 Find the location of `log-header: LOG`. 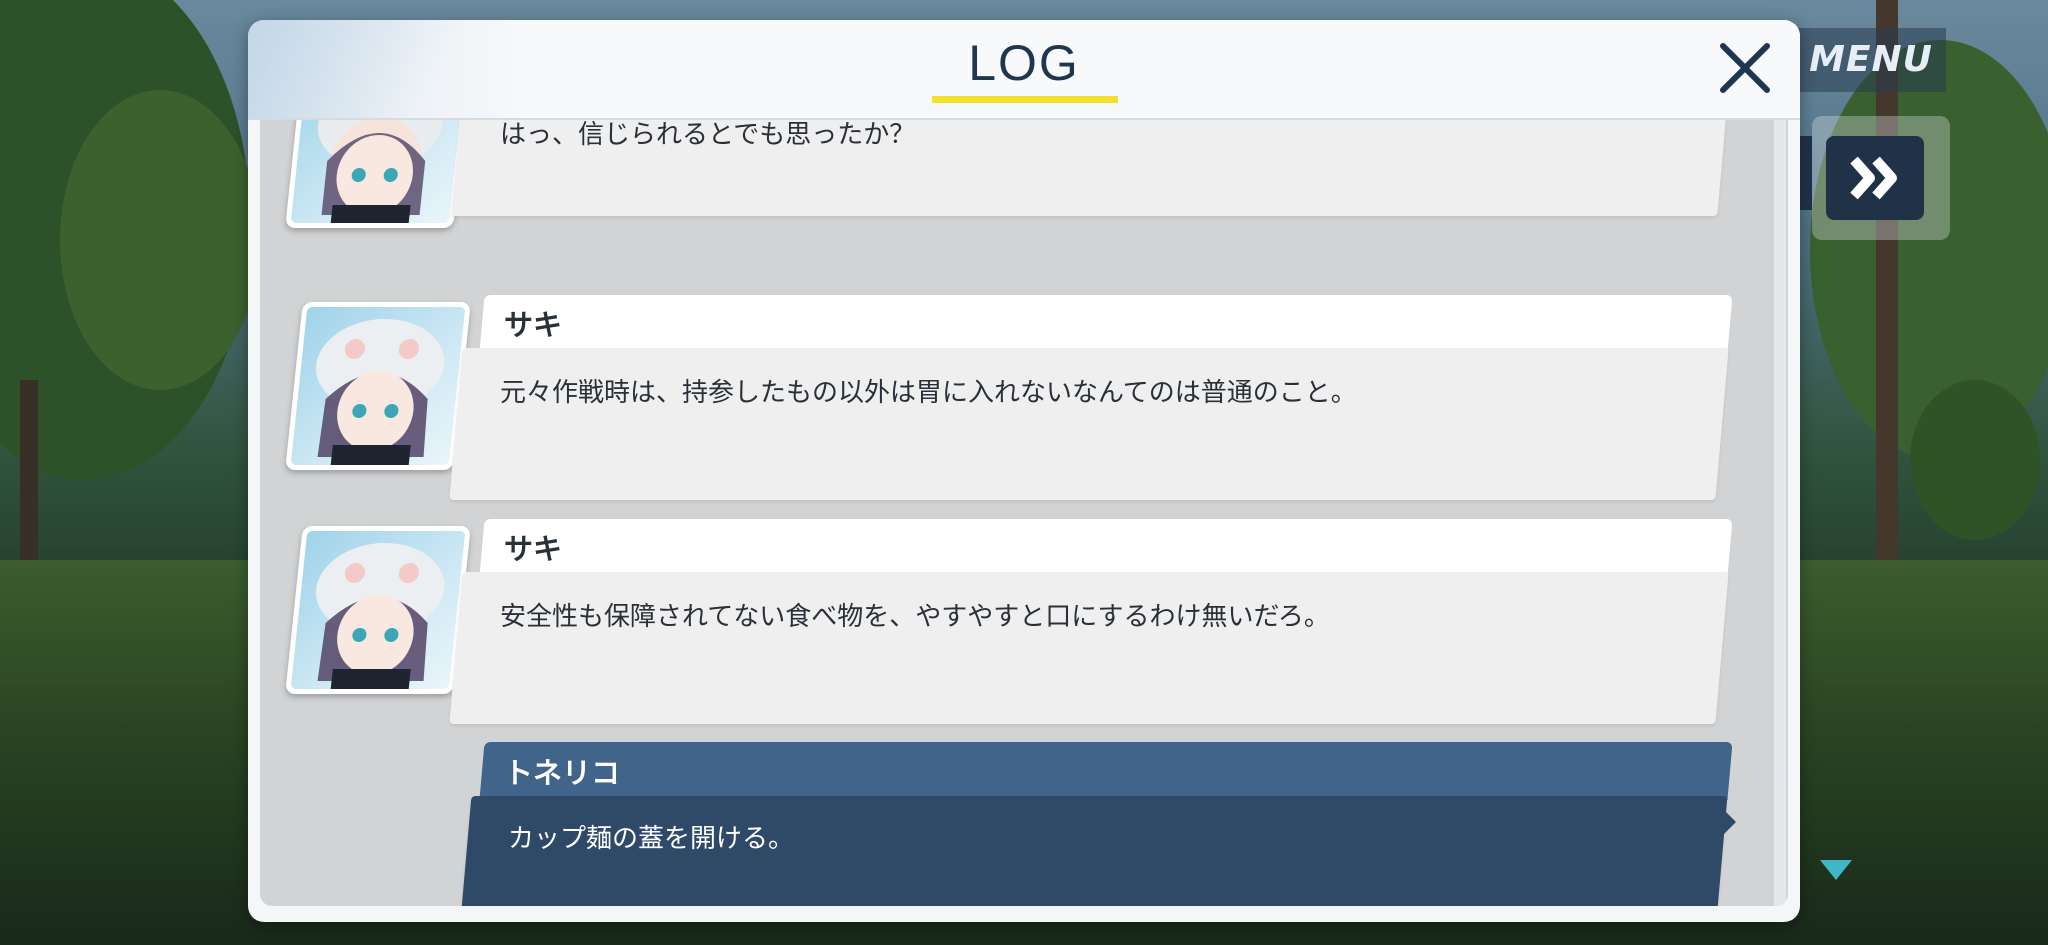

log-header: LOG is located at coordinates (1024, 70).